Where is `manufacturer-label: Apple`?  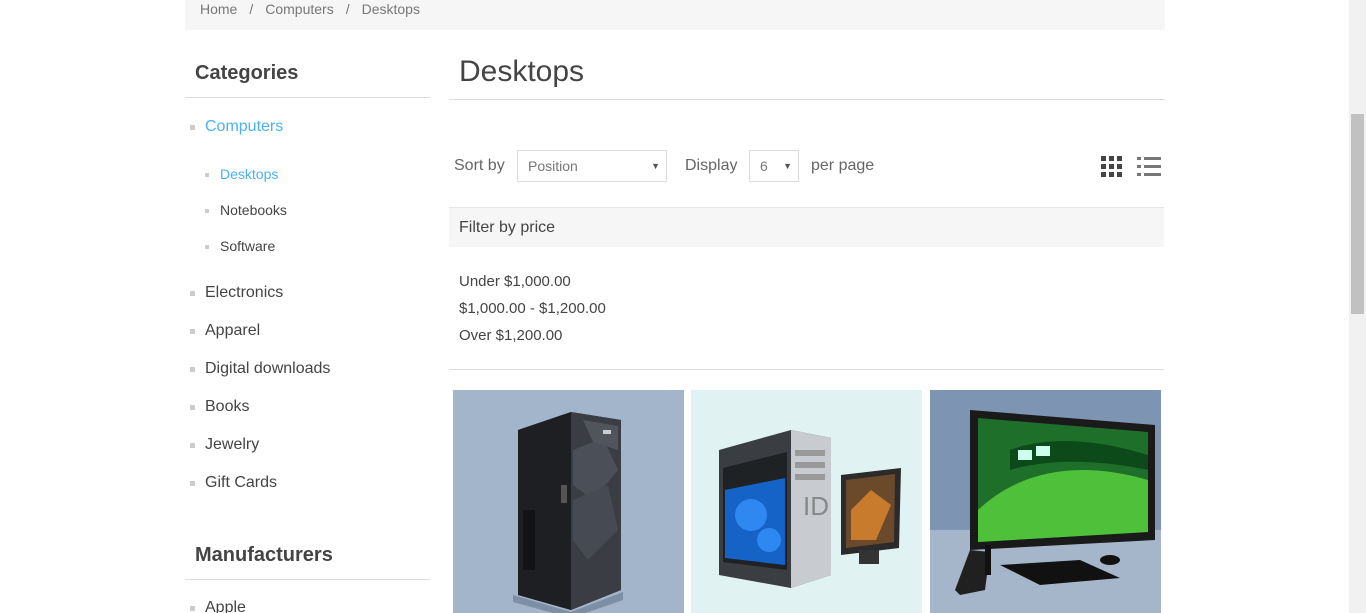
manufacturer-label: Apple is located at coordinates (225, 606).